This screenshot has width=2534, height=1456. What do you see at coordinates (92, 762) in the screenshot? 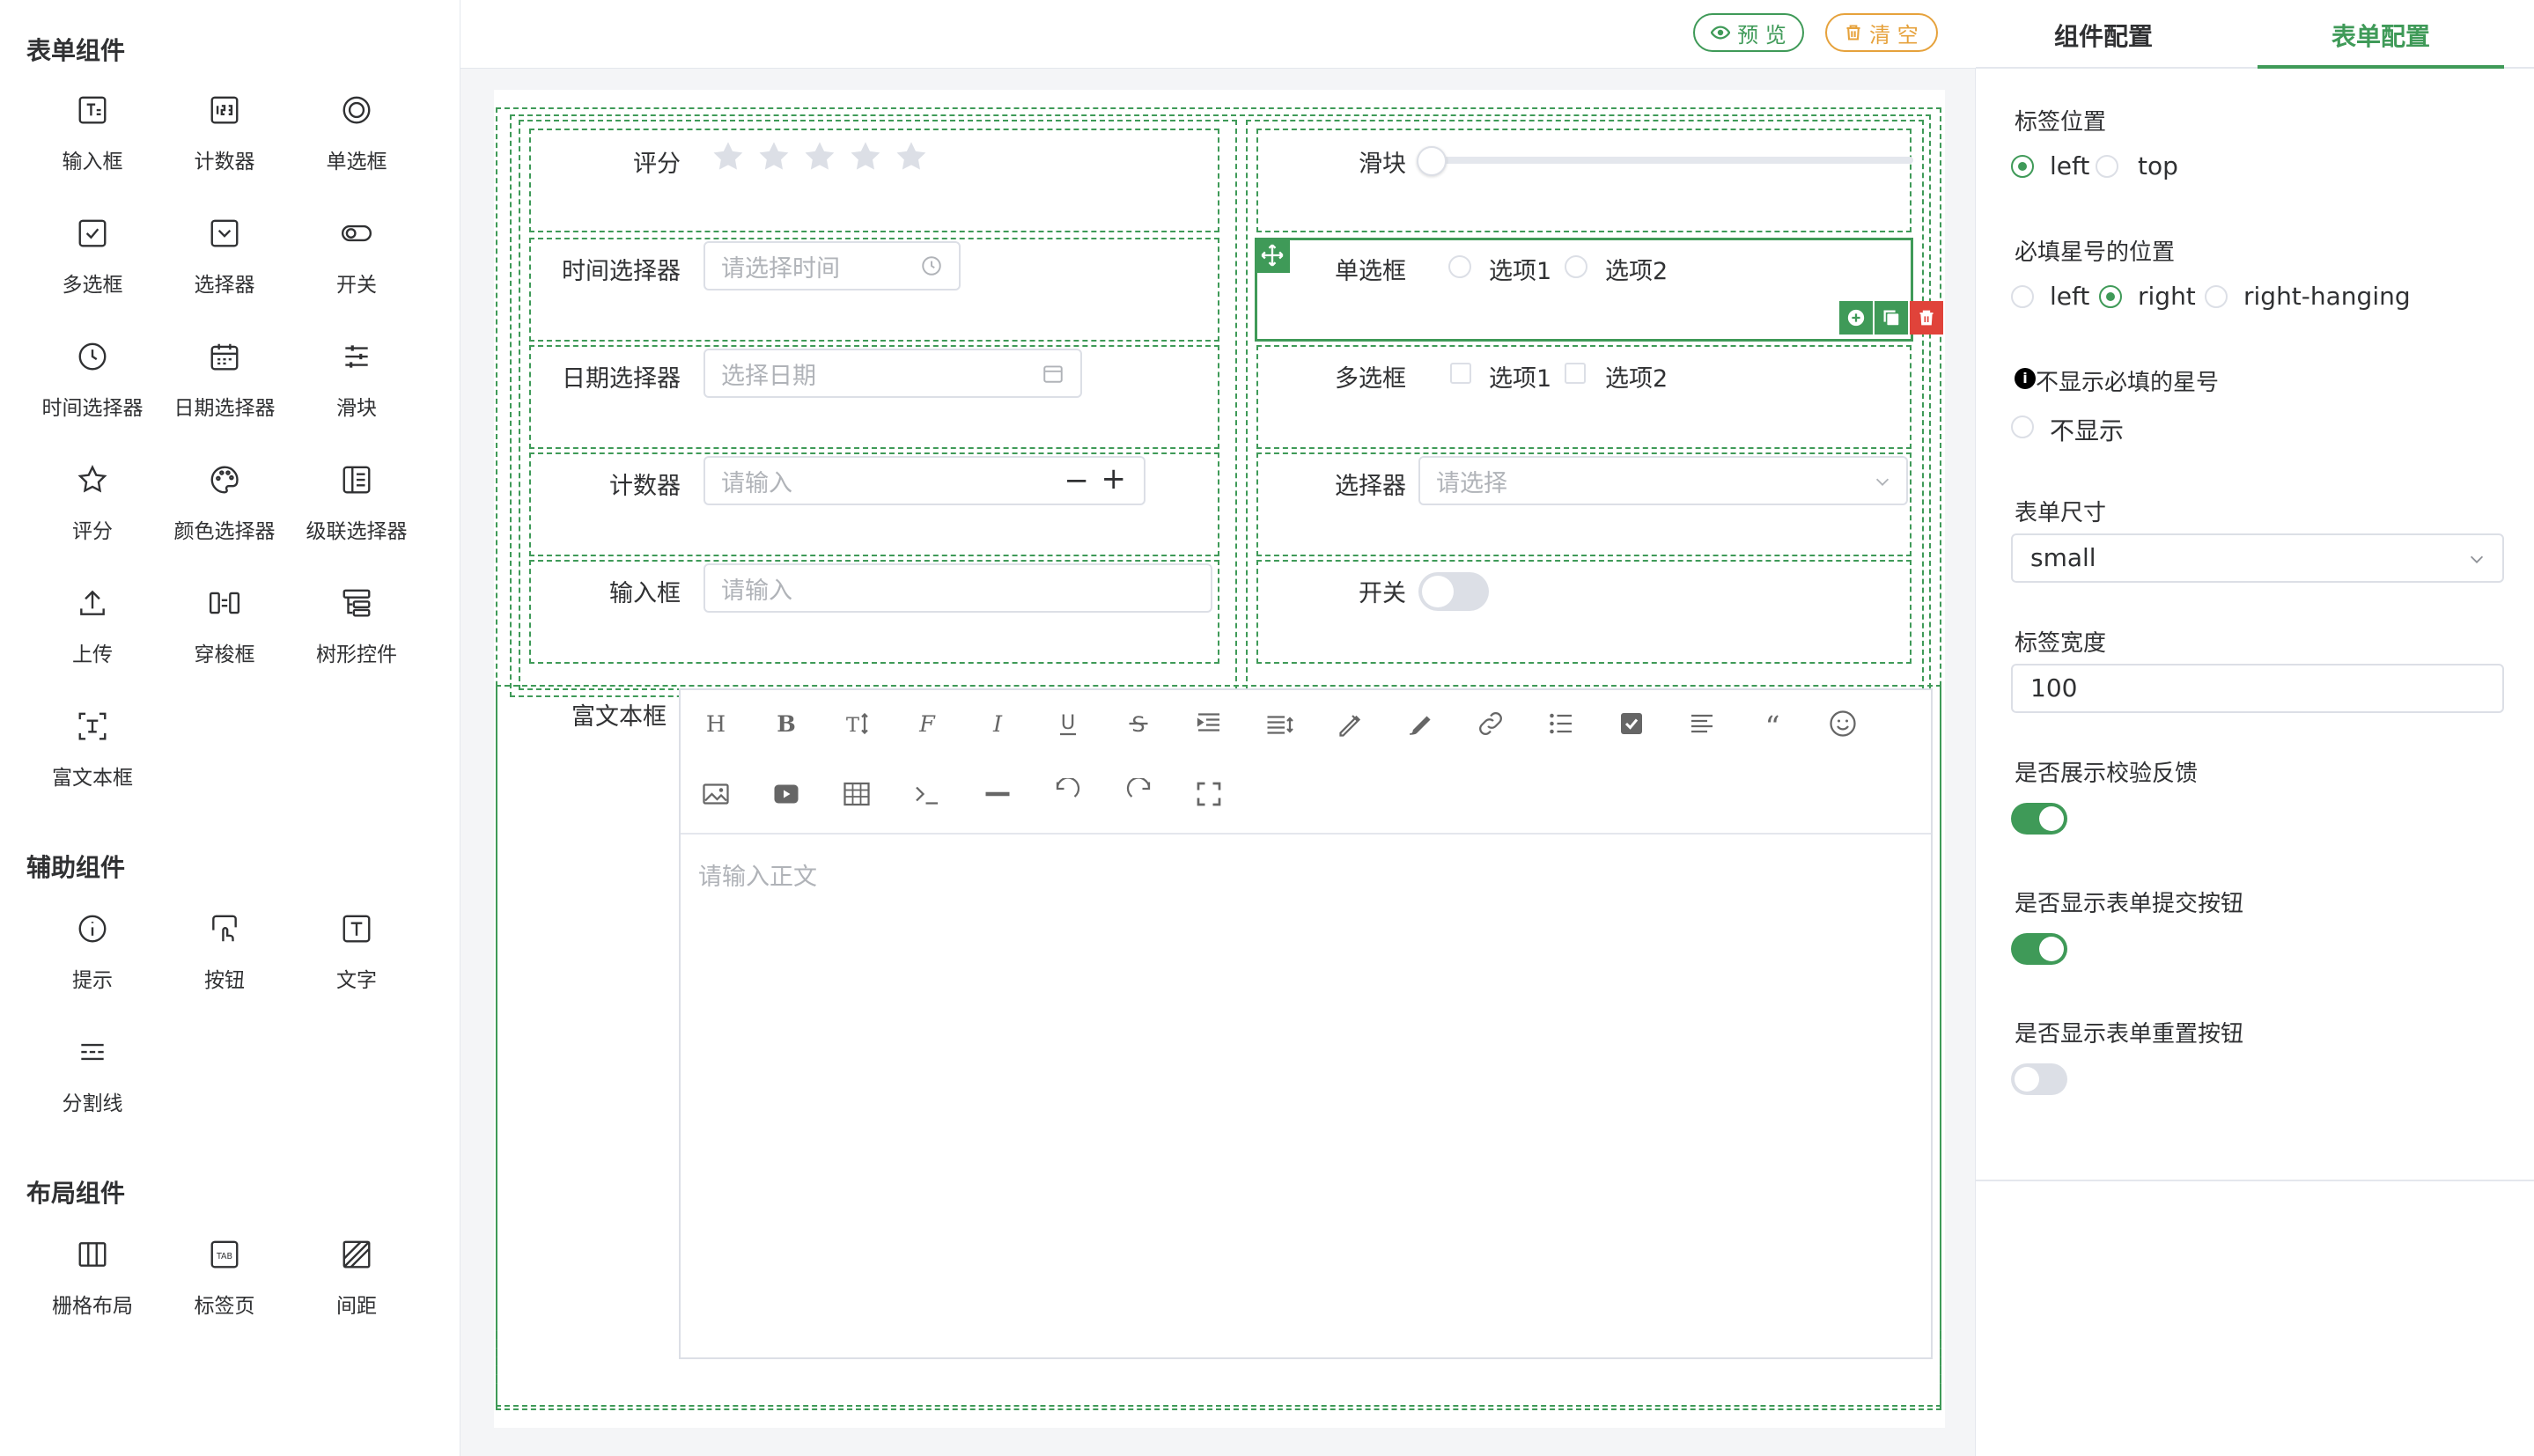
I see `comp-richtext: 富文本框` at bounding box center [92, 762].